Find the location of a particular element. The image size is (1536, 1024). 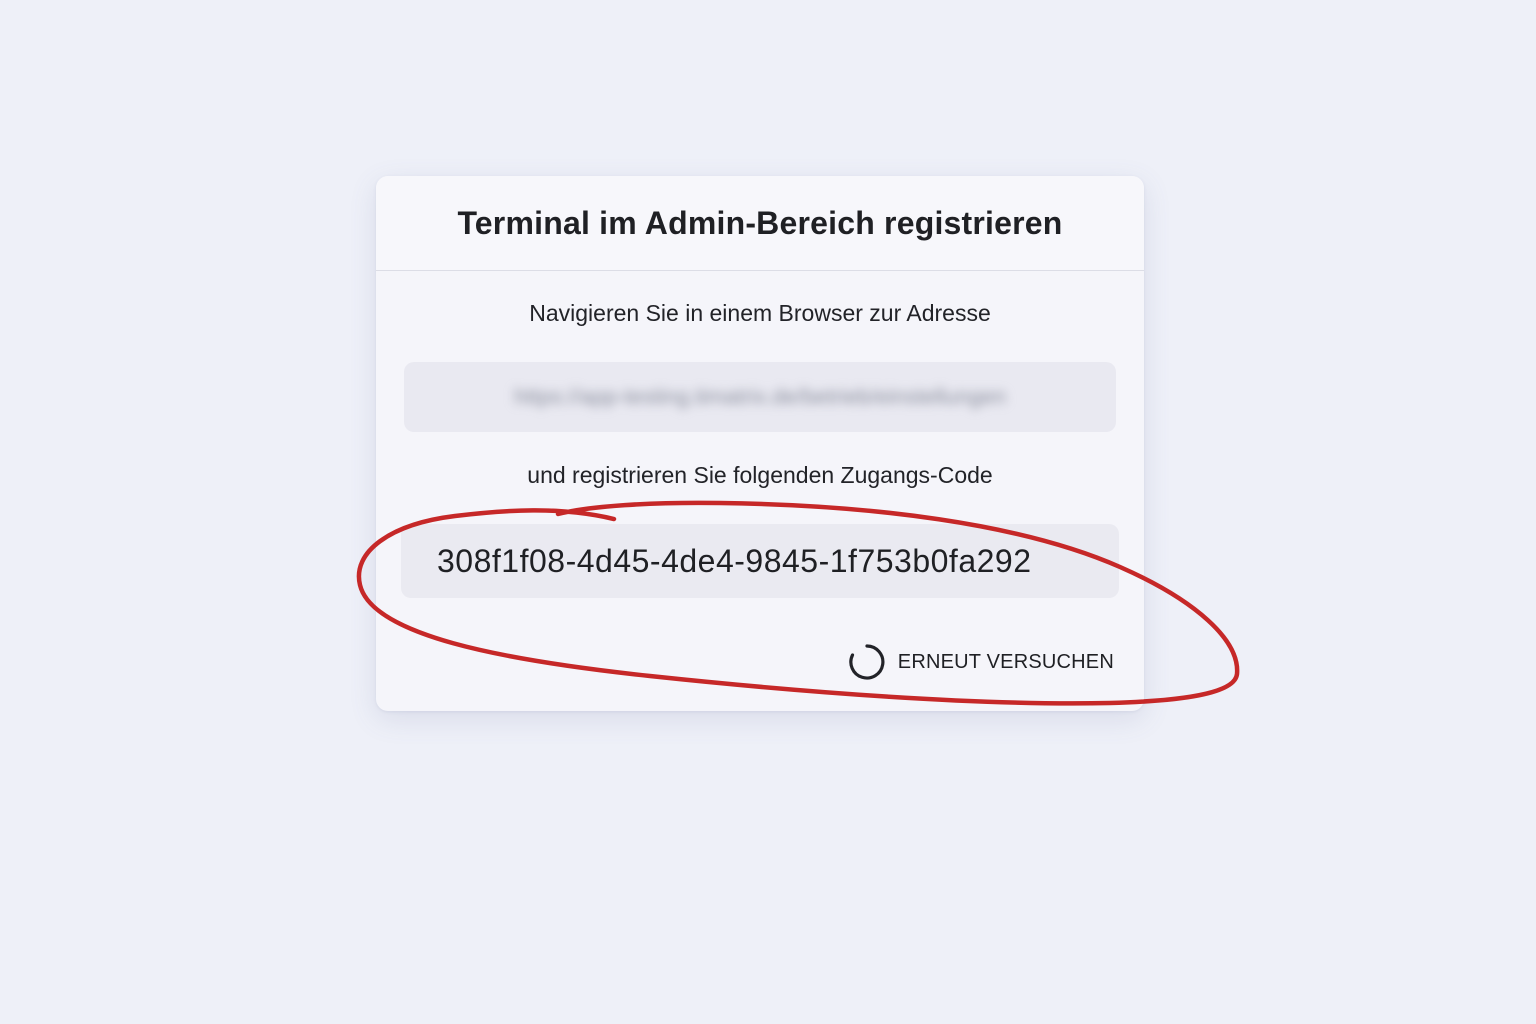

retry-button: ERNEUT VERSUCHEN is located at coordinates (981, 662).